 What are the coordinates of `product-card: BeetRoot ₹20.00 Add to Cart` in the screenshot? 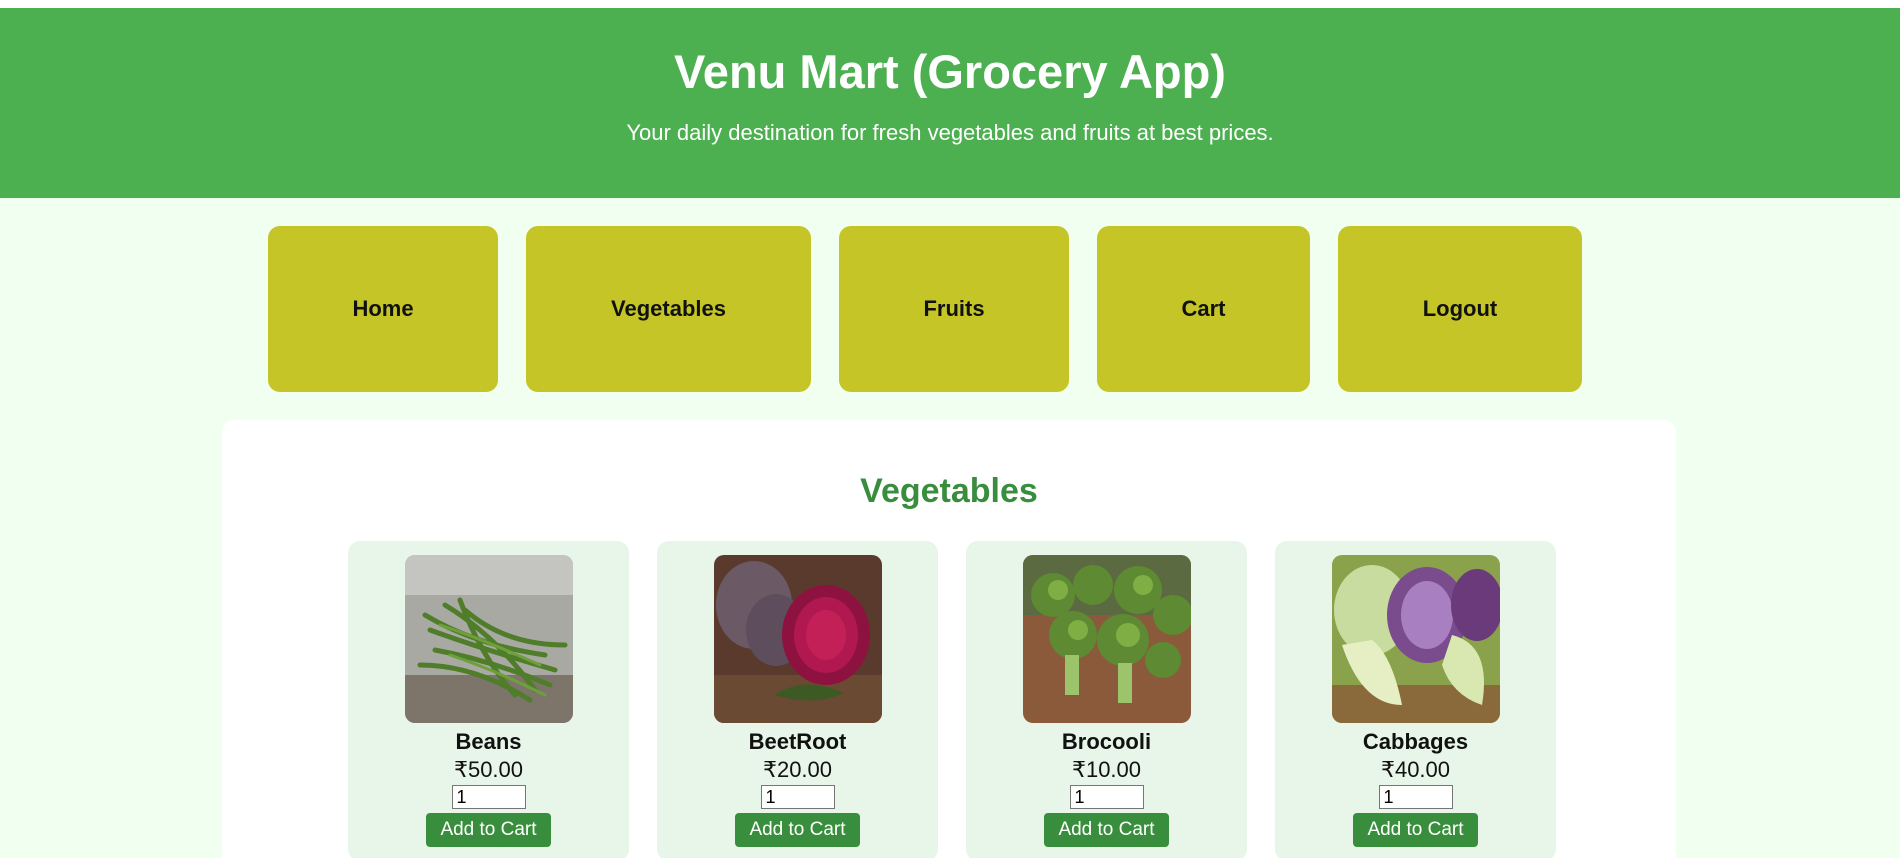 It's located at (797, 699).